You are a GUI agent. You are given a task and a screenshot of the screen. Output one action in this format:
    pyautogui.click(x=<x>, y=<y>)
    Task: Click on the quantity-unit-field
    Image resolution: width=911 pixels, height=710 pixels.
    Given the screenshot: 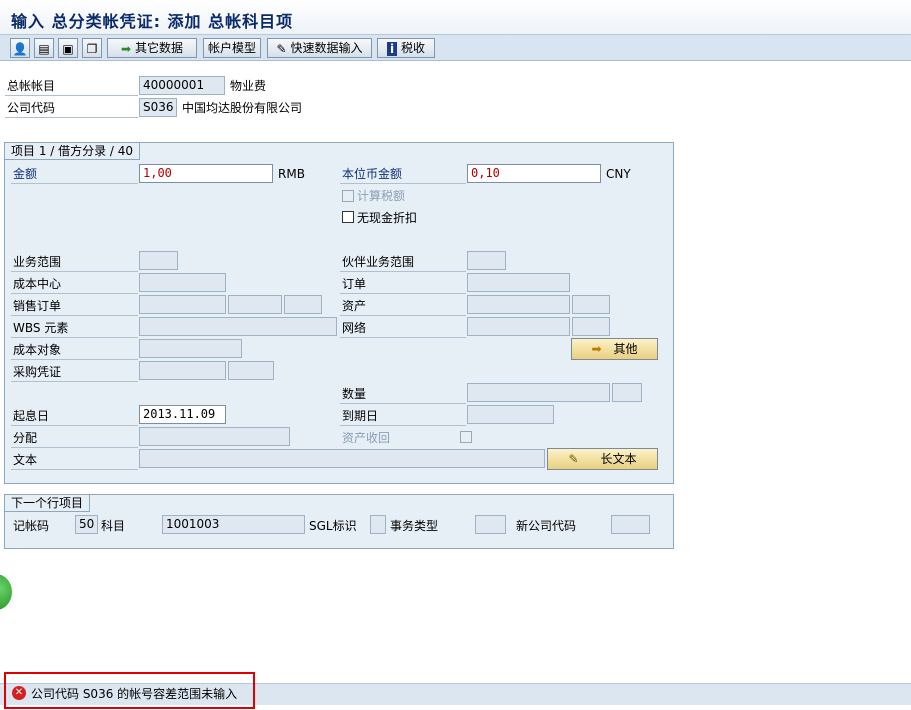 What is the action you would take?
    pyautogui.click(x=627, y=392)
    